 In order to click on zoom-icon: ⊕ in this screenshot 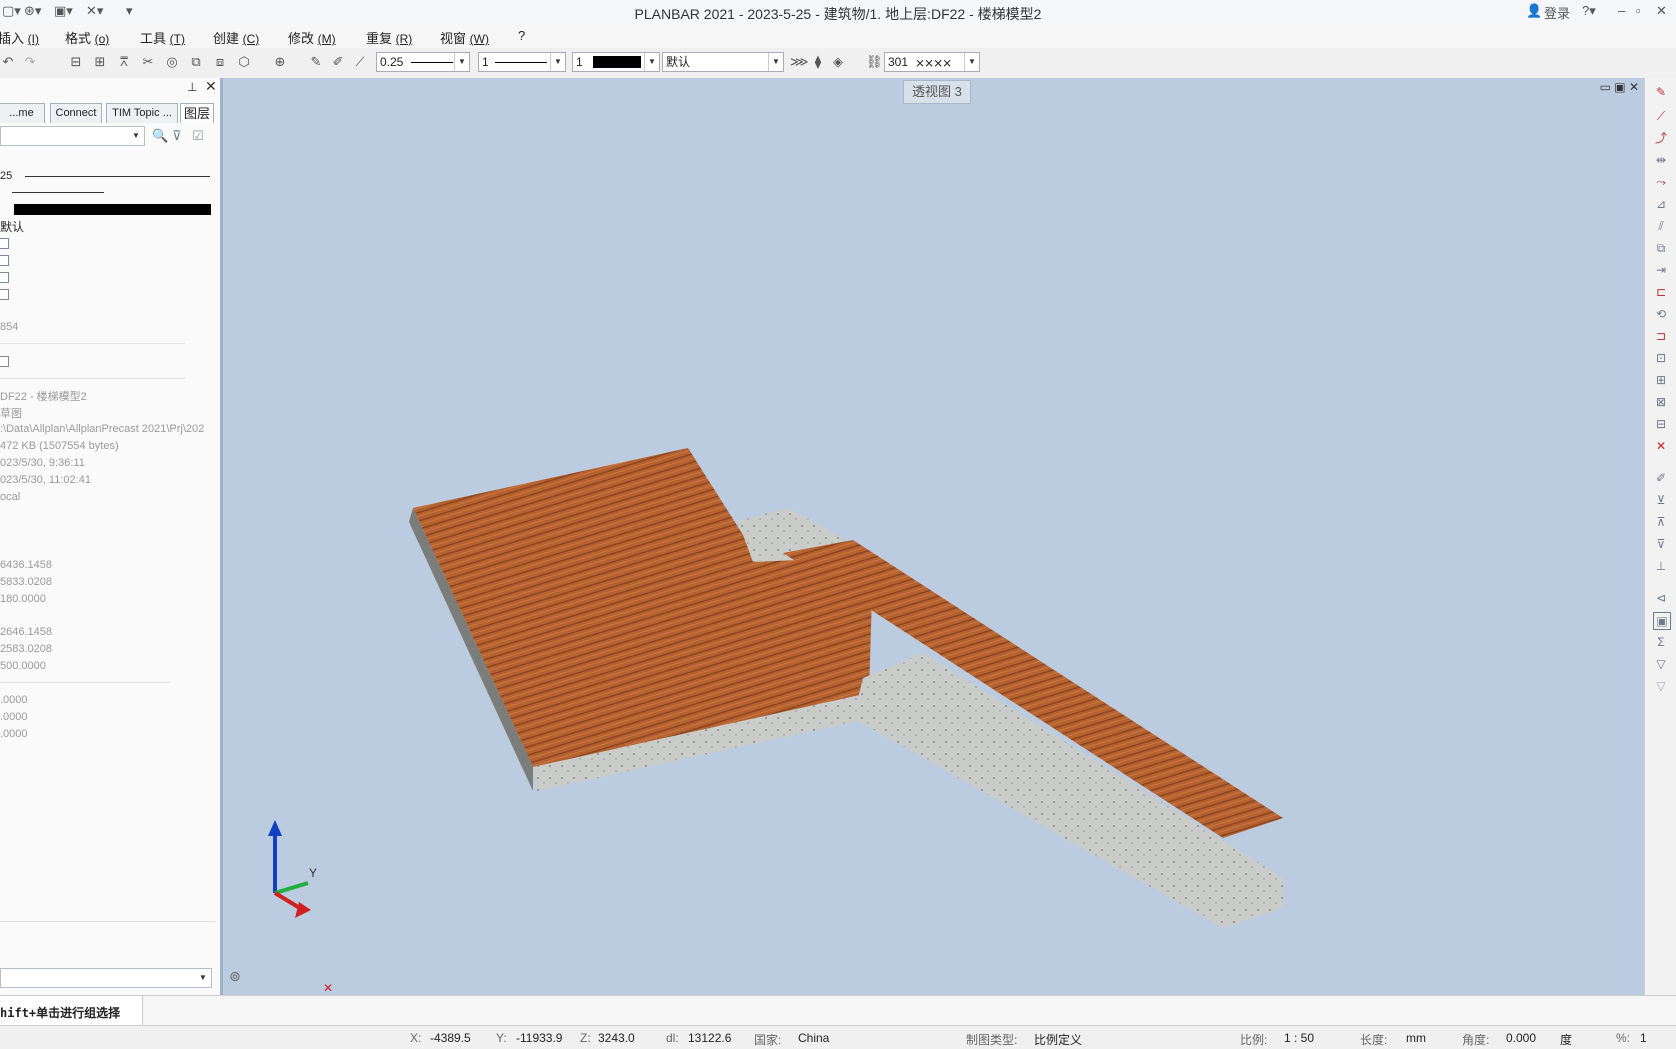, I will do `click(280, 62)`.